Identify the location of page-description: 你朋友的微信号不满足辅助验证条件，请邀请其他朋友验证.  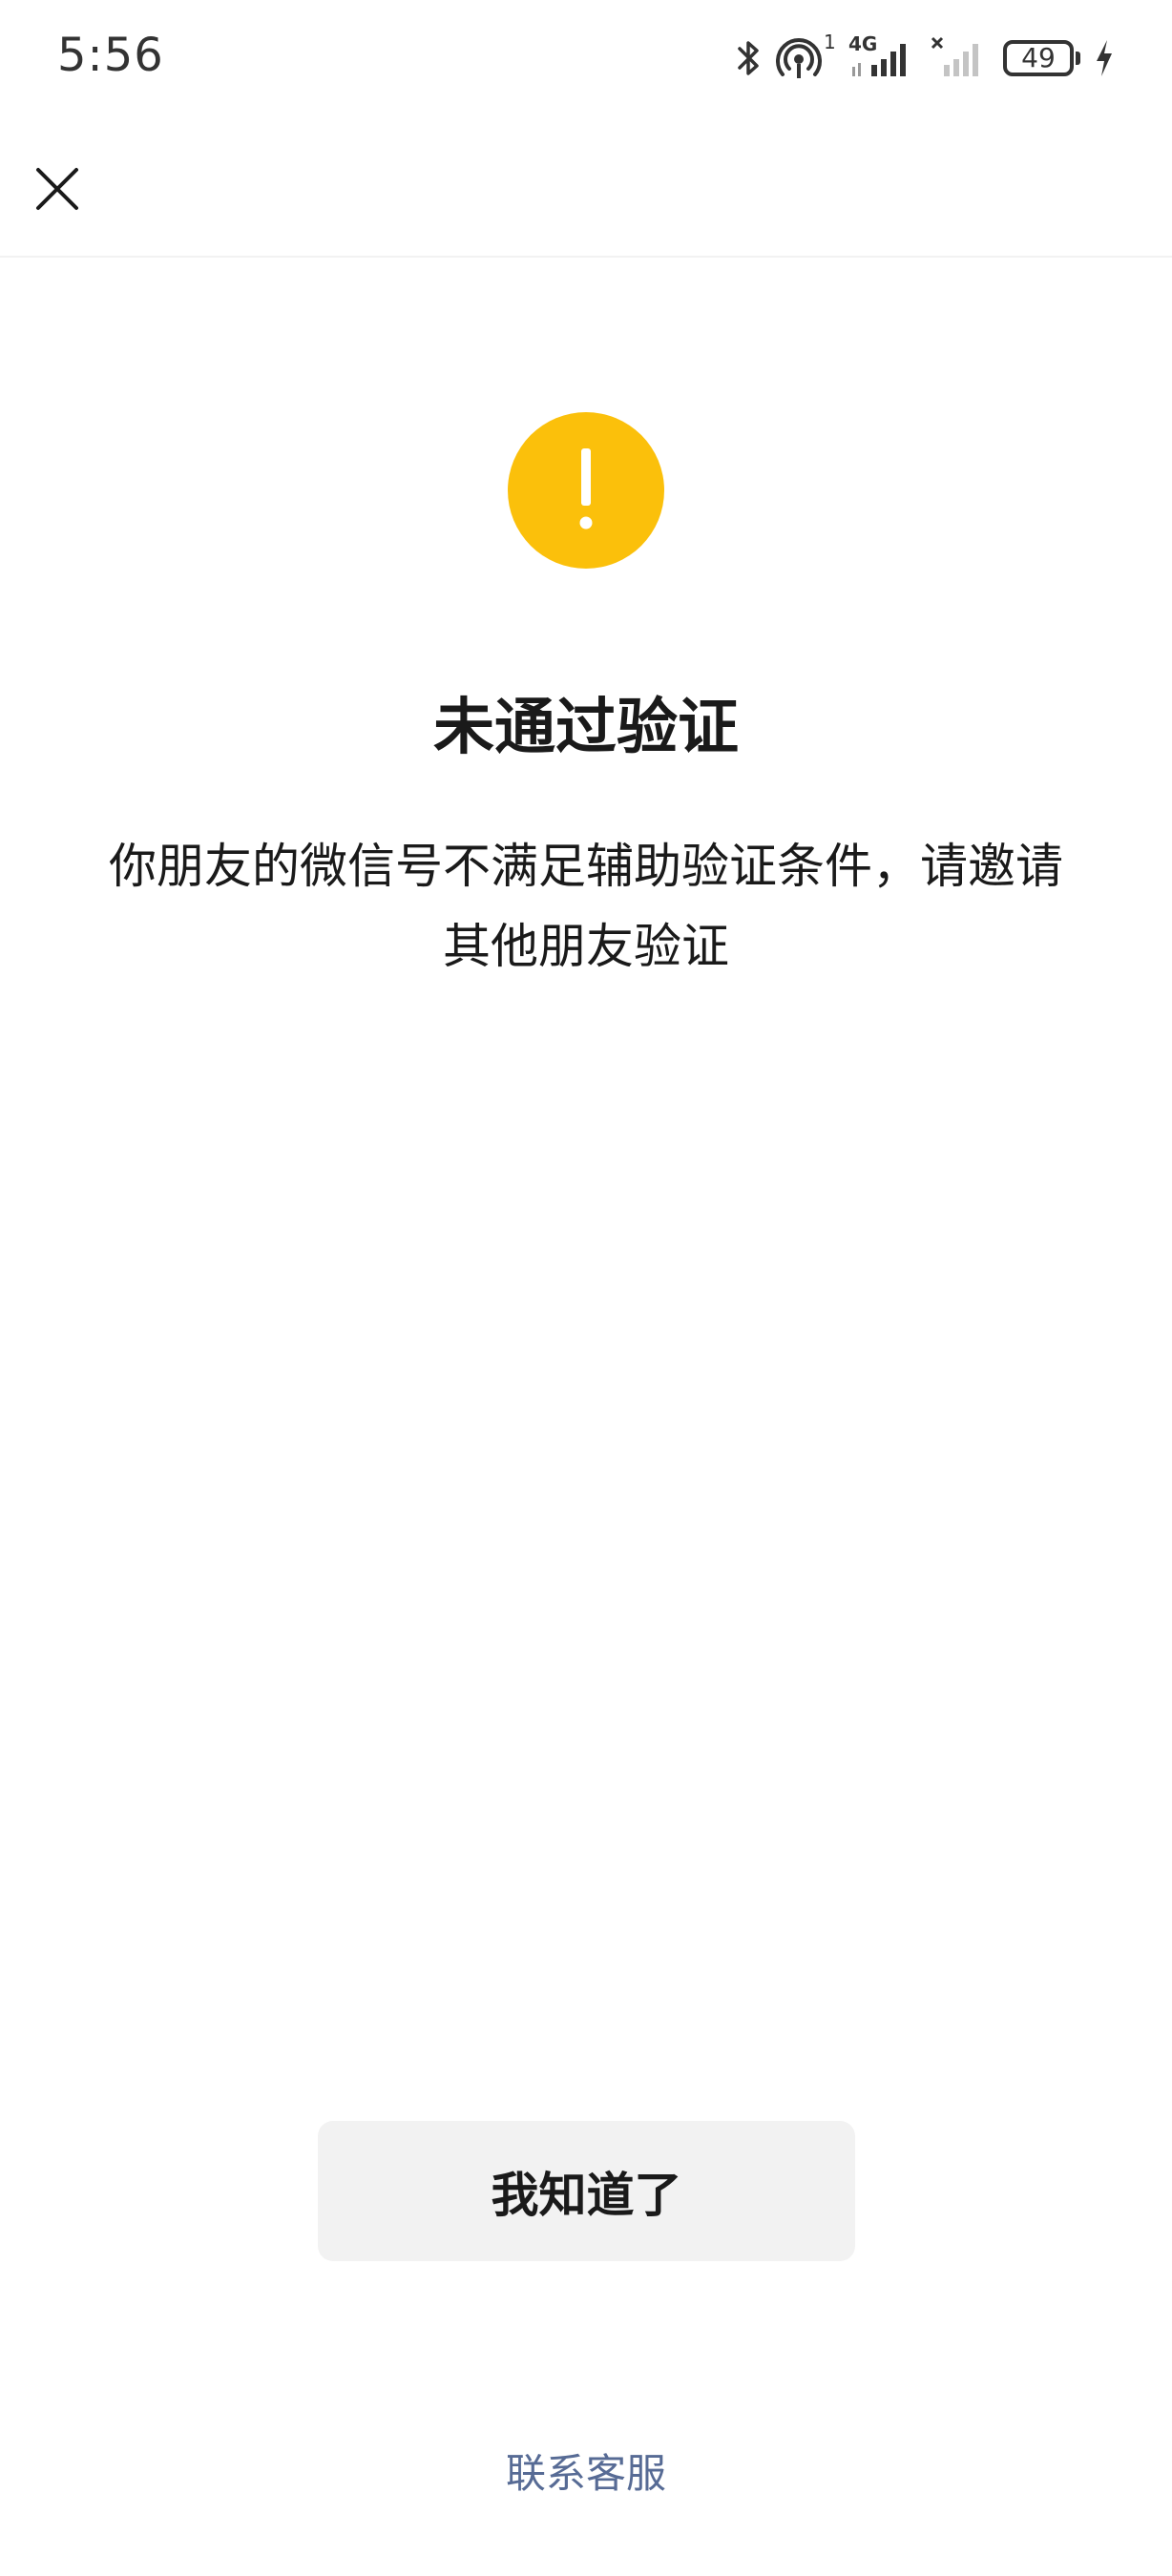
(586, 906).